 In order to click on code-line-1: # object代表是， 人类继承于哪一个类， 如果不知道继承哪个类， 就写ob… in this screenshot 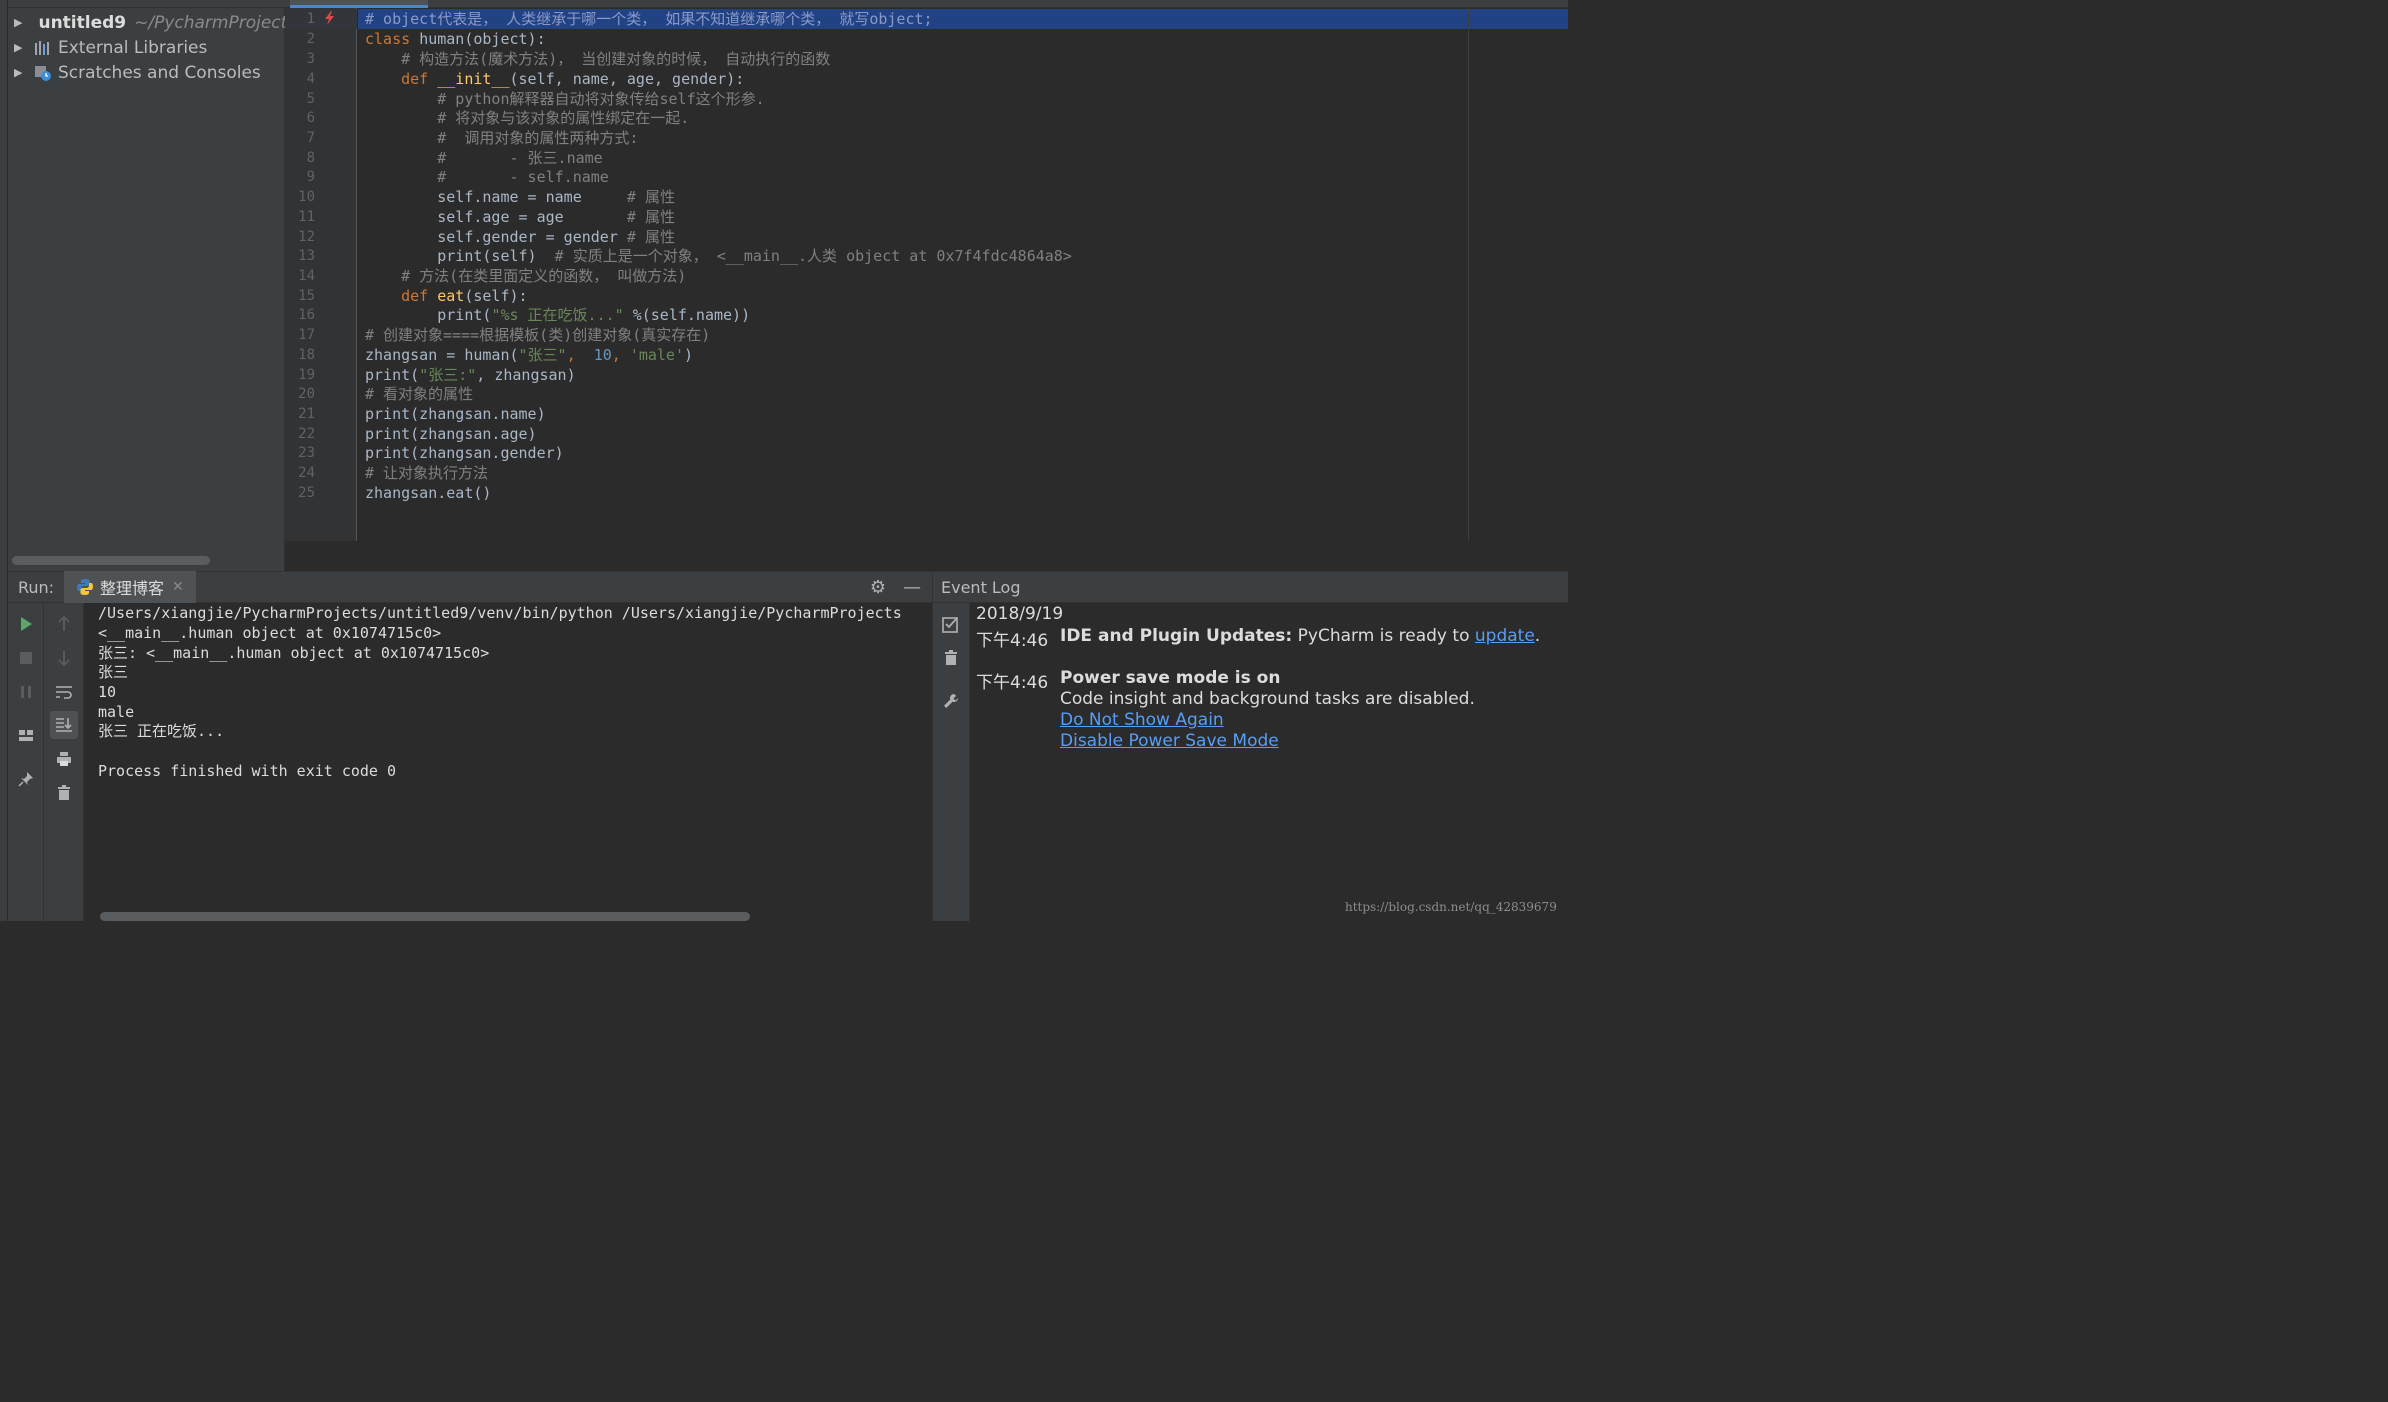, I will do `click(649, 19)`.